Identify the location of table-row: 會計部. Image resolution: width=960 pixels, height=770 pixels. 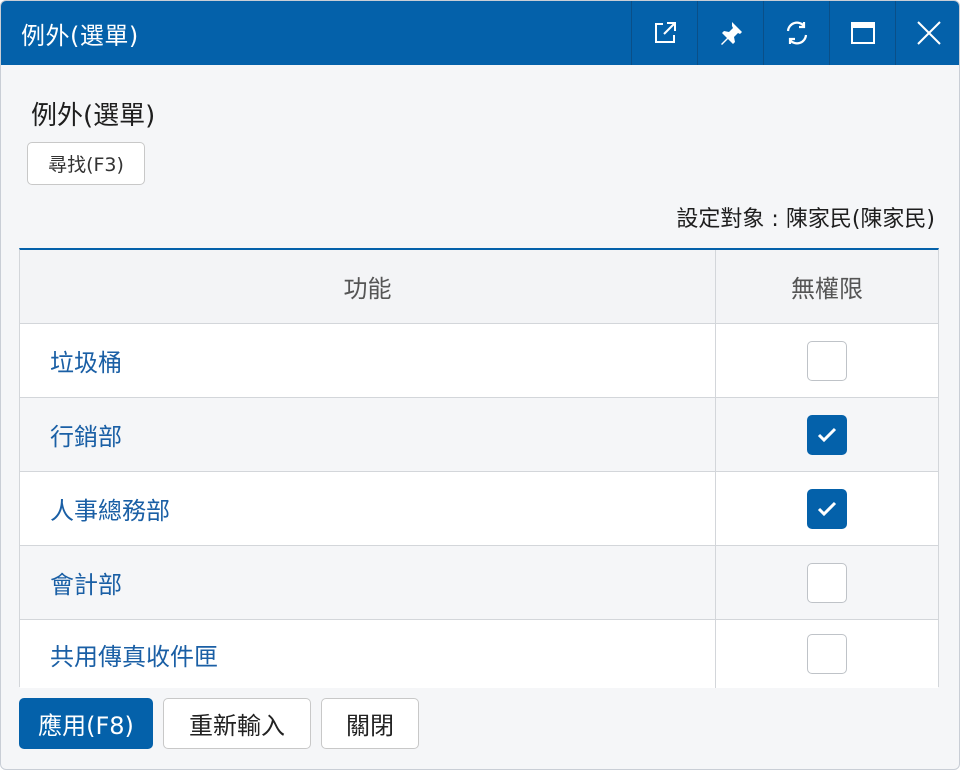
(479, 583).